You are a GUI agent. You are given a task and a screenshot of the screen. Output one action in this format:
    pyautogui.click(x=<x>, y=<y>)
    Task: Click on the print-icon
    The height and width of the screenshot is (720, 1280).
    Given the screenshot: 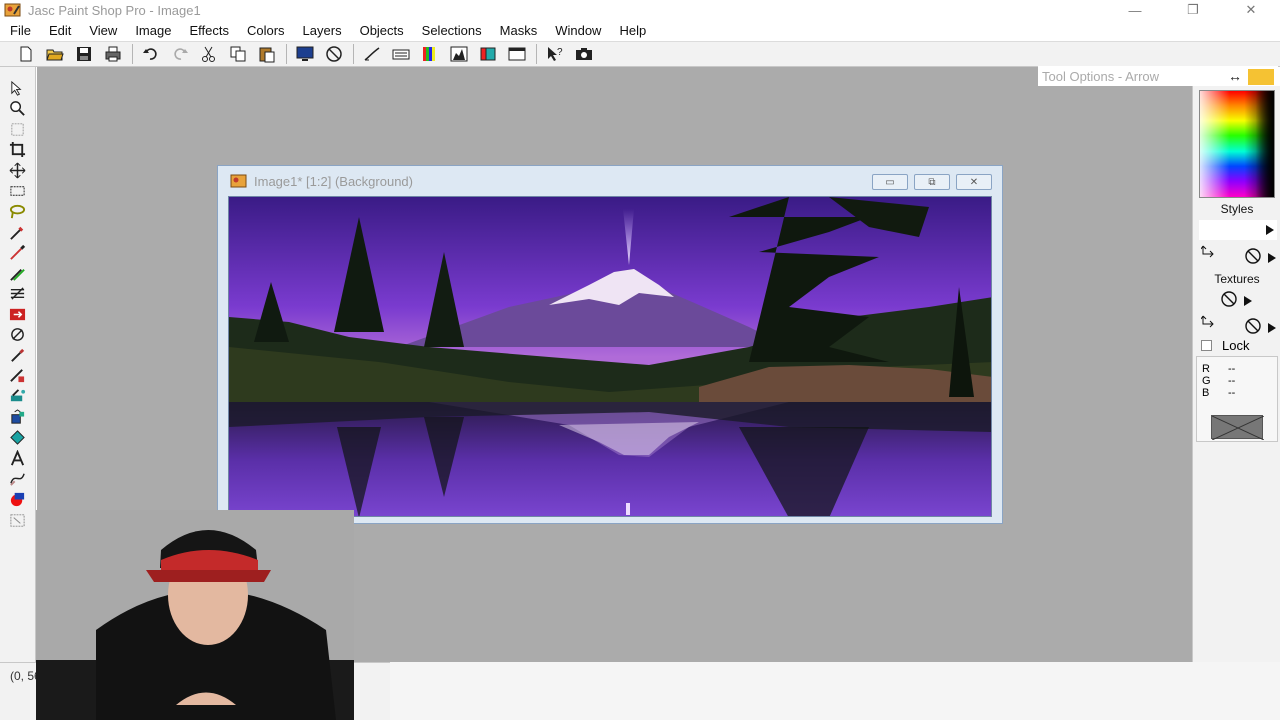 What is the action you would take?
    pyautogui.click(x=113, y=54)
    